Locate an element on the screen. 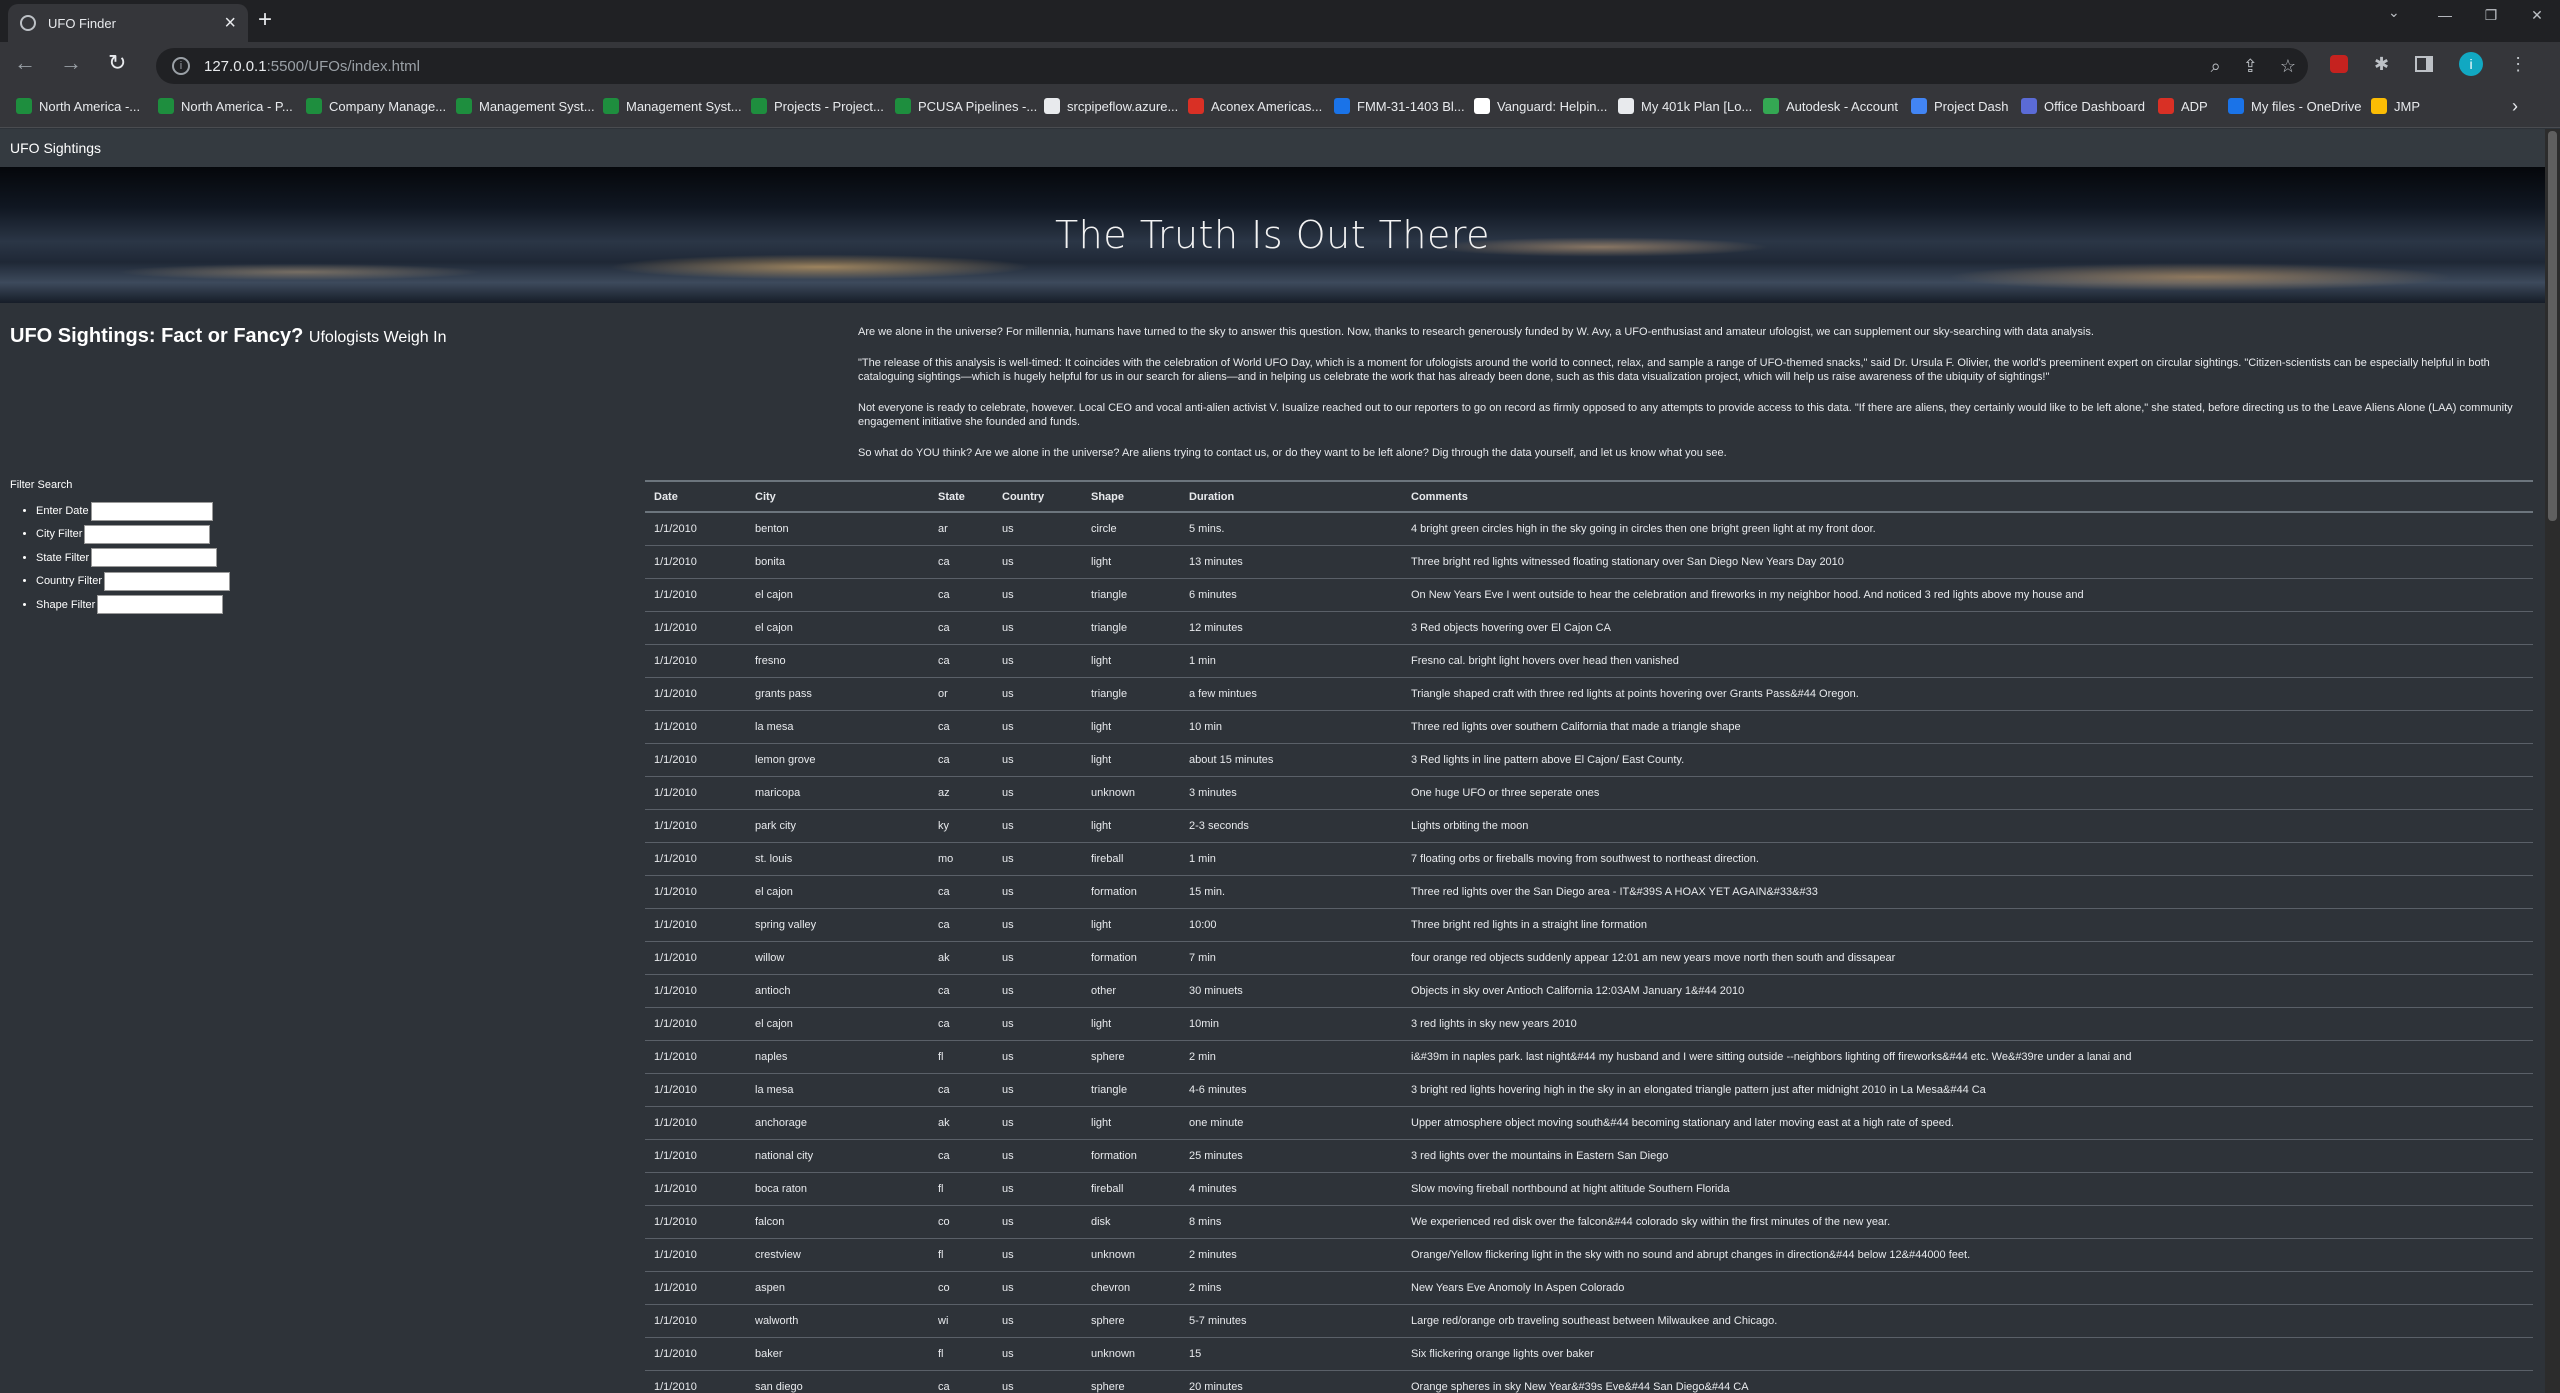 The height and width of the screenshot is (1393, 2560). side-panel-icon is located at coordinates (2424, 64).